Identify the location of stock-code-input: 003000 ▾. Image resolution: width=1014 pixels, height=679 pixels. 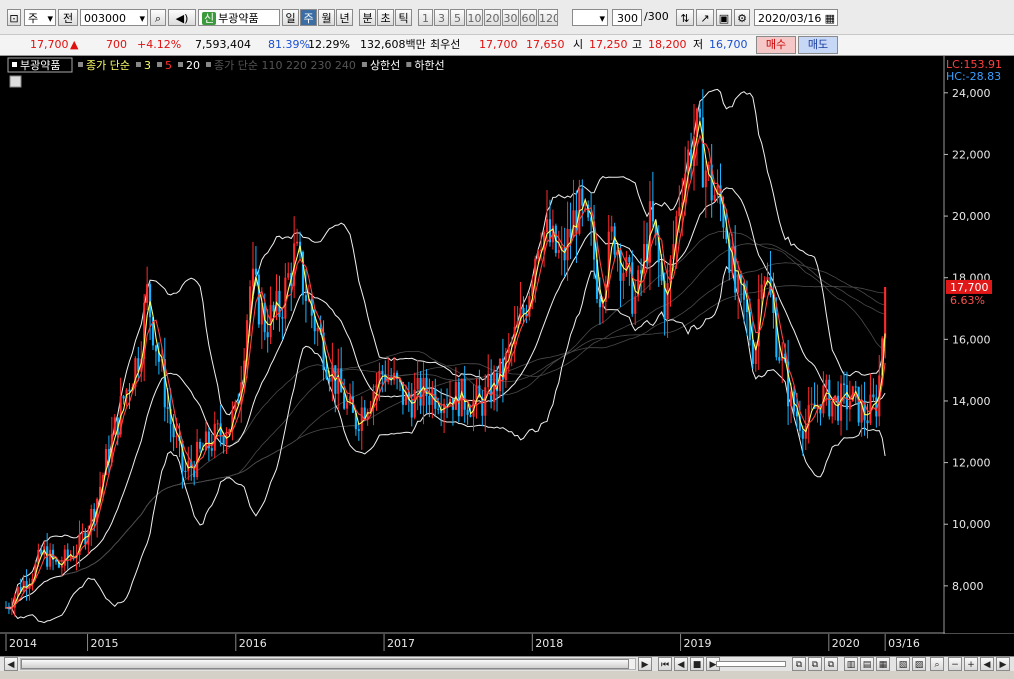
(114, 17).